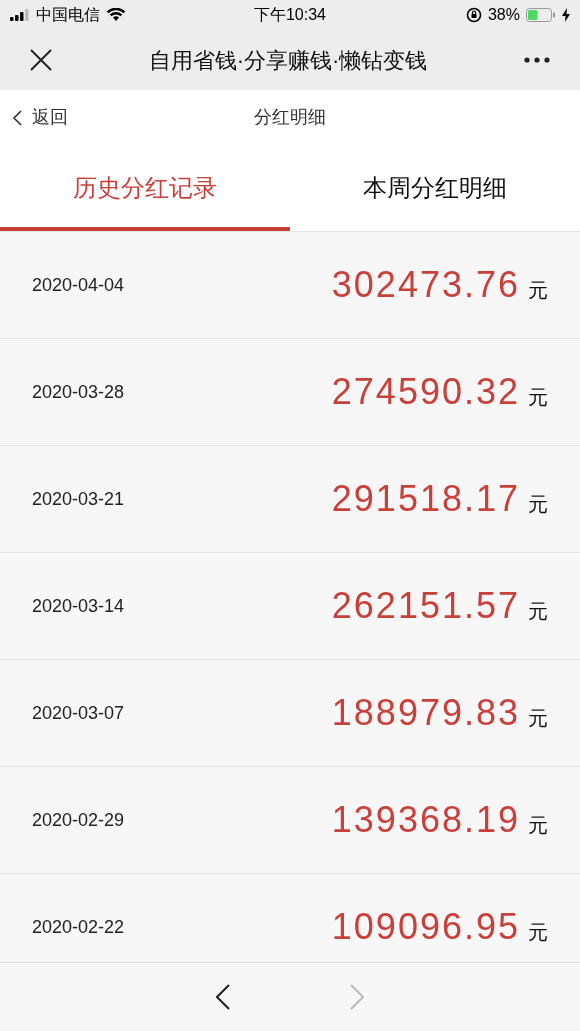 This screenshot has height=1031, width=580. Describe the element at coordinates (78, 499) in the screenshot. I see `date-text: 2020-03-21` at that location.